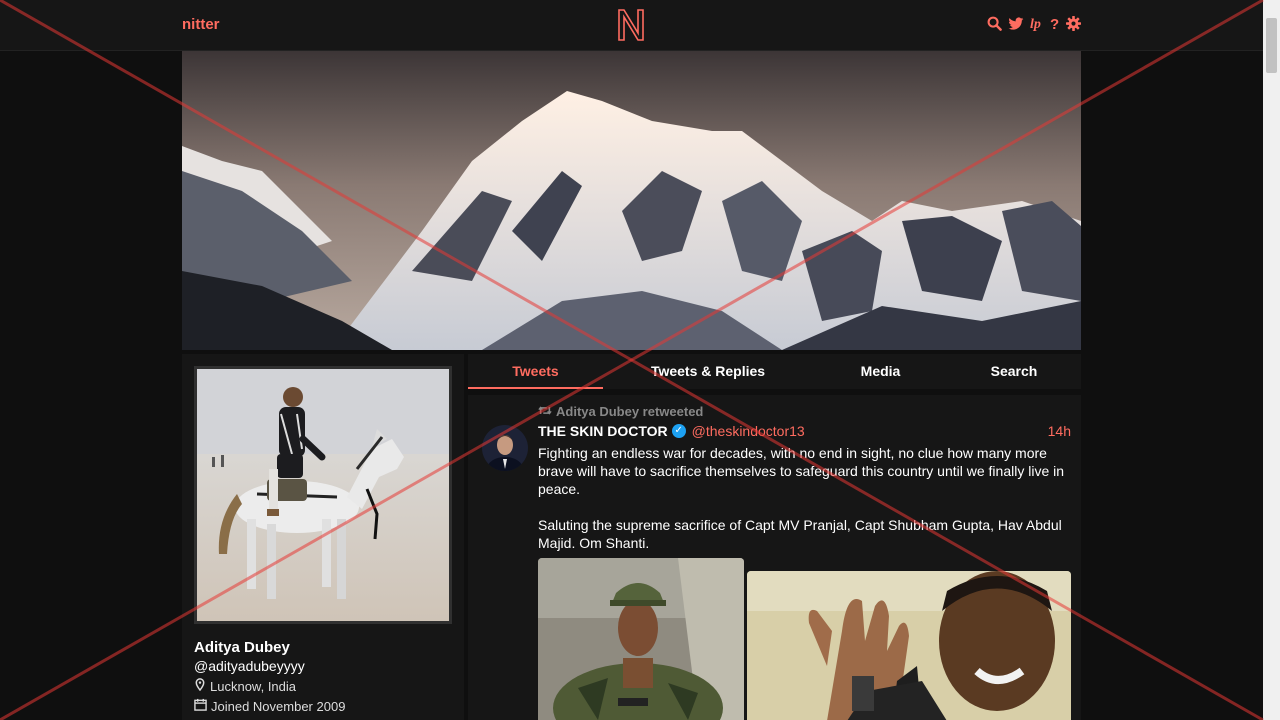 Image resolution: width=1280 pixels, height=720 pixels. I want to click on nitter-logo-icon, so click(631, 25).